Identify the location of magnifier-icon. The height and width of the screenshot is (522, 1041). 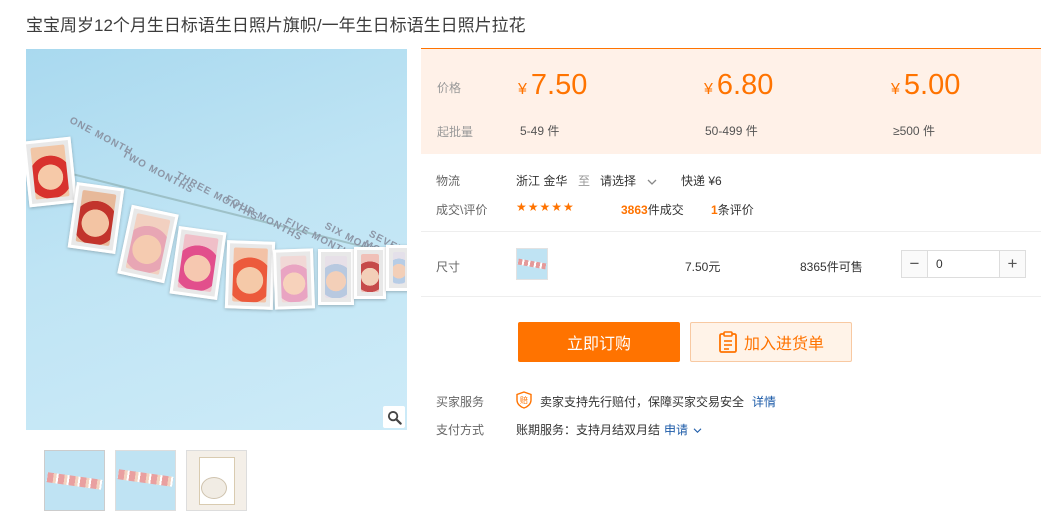
(394, 417).